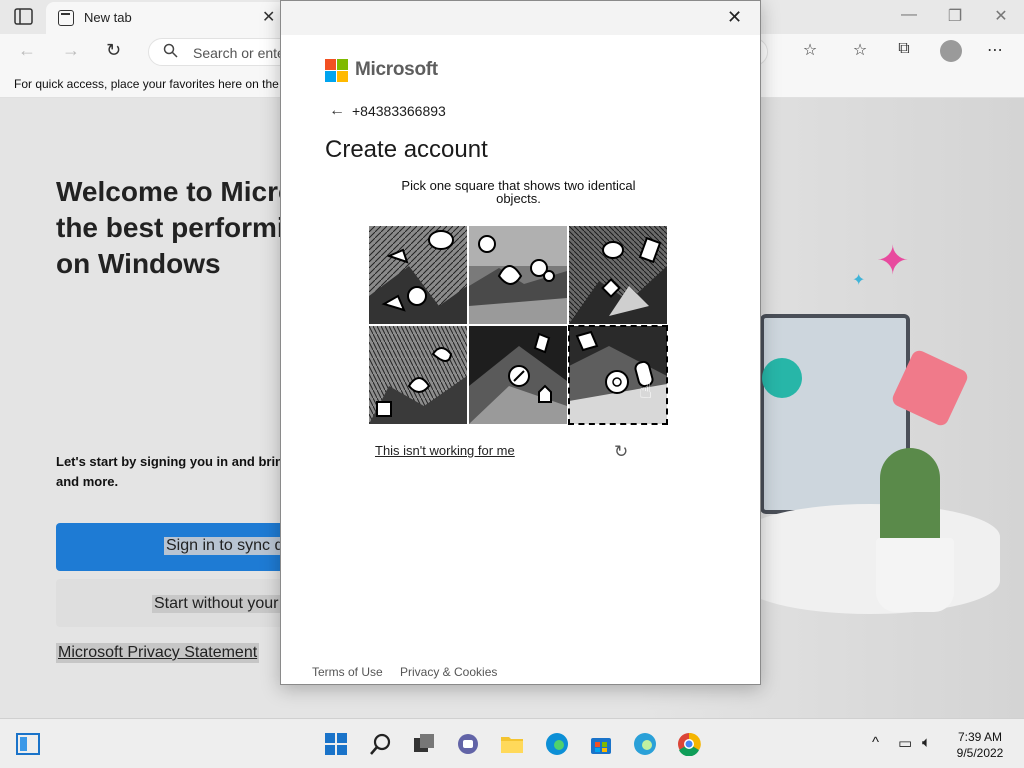 The image size is (1024, 768). What do you see at coordinates (870, 559) in the screenshot?
I see `table-illustration` at bounding box center [870, 559].